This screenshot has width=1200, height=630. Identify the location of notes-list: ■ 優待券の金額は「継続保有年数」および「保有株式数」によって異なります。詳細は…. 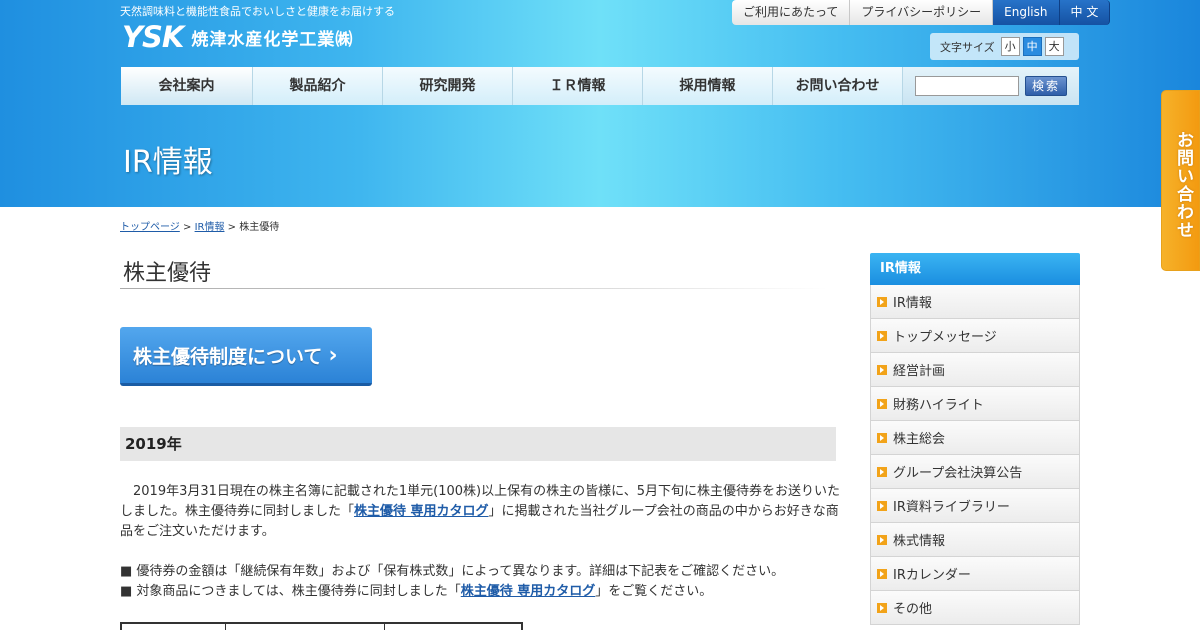
(452, 582).